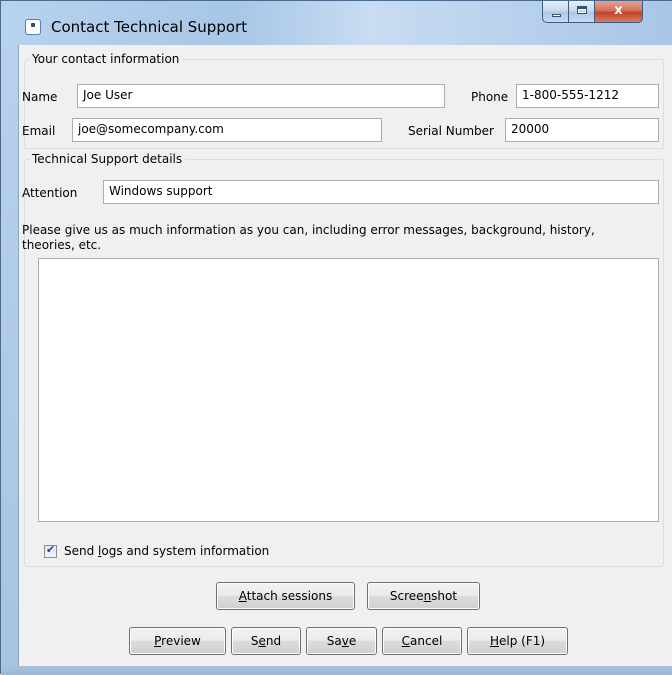  I want to click on save-button: Save, so click(341, 641).